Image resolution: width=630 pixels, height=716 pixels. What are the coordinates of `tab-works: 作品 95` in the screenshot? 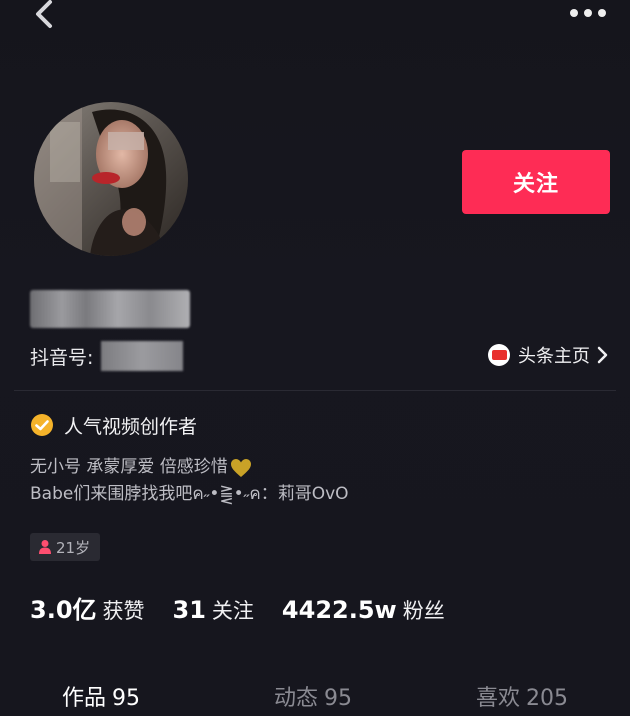 It's located at (101, 696).